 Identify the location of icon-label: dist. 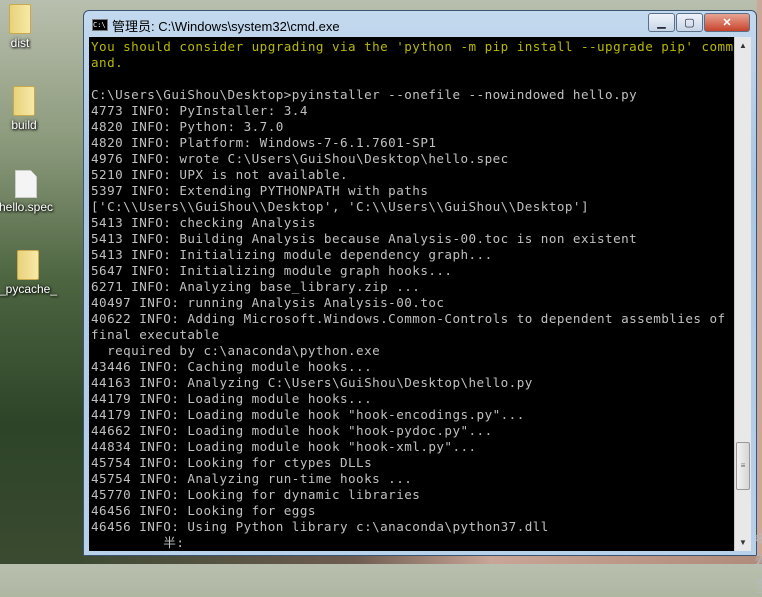
(20, 43).